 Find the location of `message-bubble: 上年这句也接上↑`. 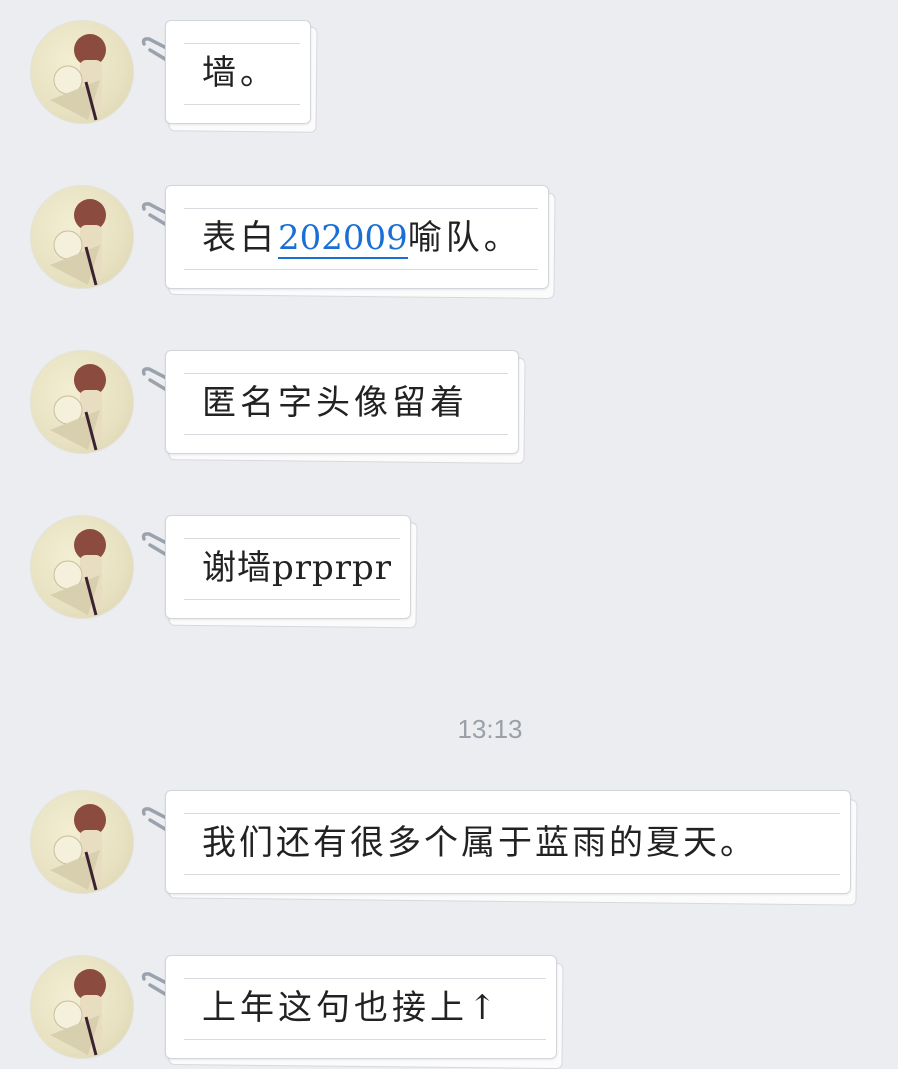

message-bubble: 上年这句也接上↑ is located at coordinates (364, 1012).